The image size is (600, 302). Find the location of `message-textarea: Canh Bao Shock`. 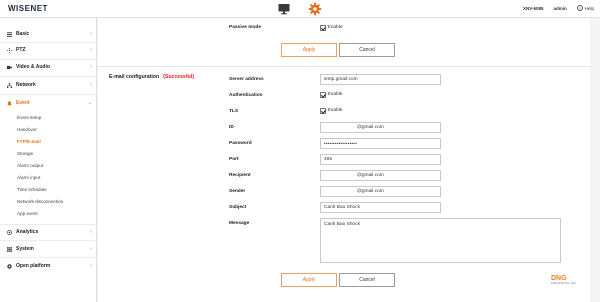

message-textarea: Canh Bao Shock is located at coordinates (440, 240).